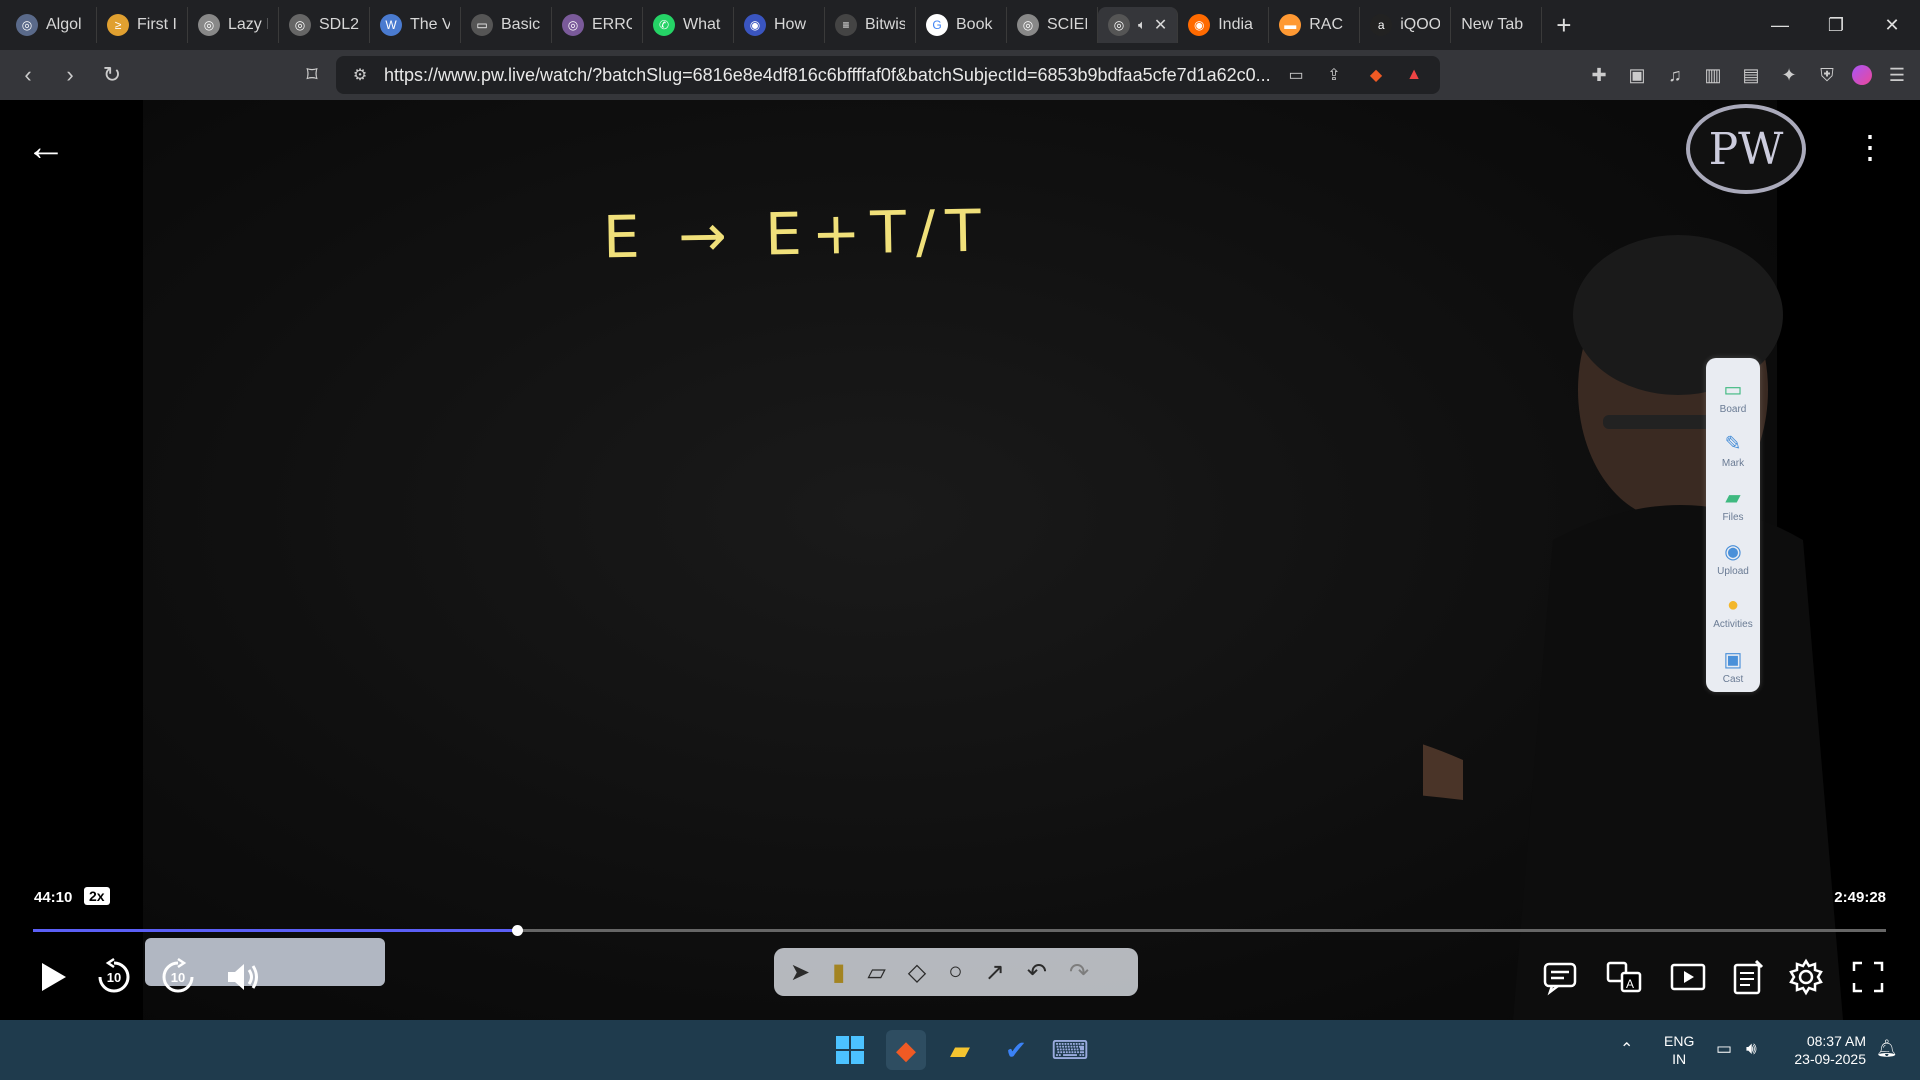  Describe the element at coordinates (1789, 75) in the screenshot. I see `leo-ai-icon: ✦` at that location.